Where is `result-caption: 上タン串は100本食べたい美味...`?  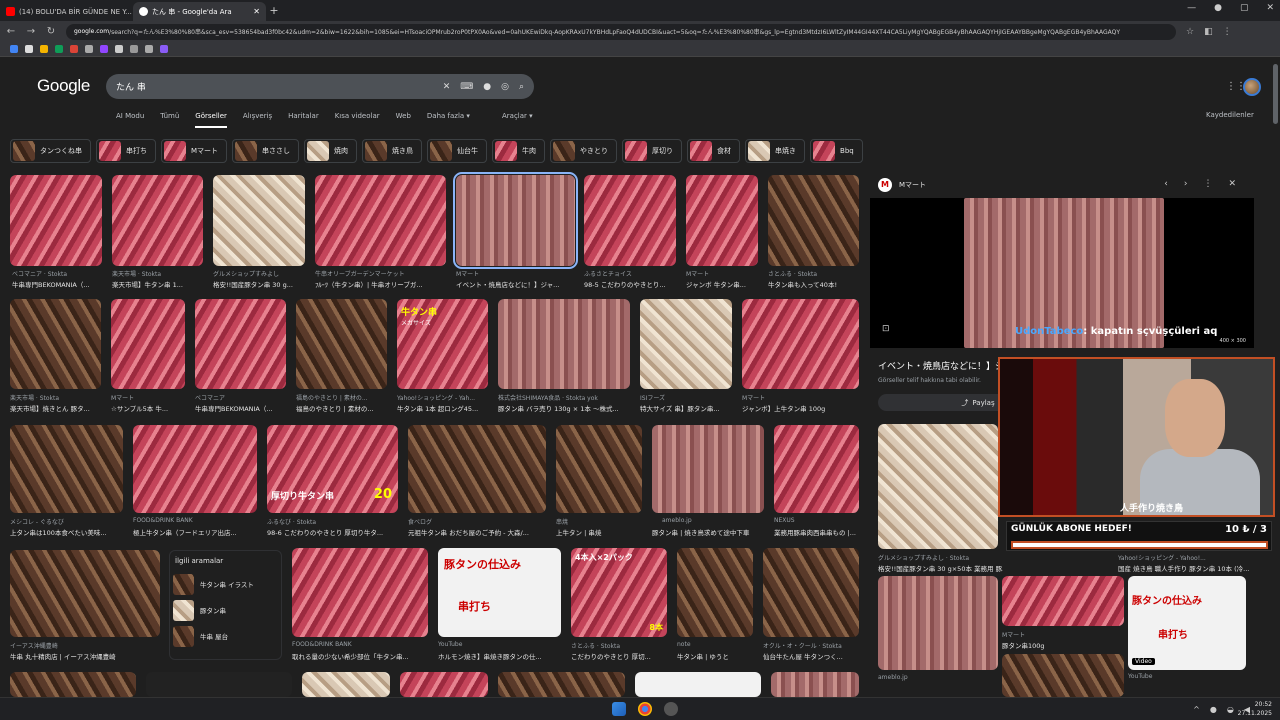 result-caption: 上タン串は100本食べたい美味... is located at coordinates (66, 532).